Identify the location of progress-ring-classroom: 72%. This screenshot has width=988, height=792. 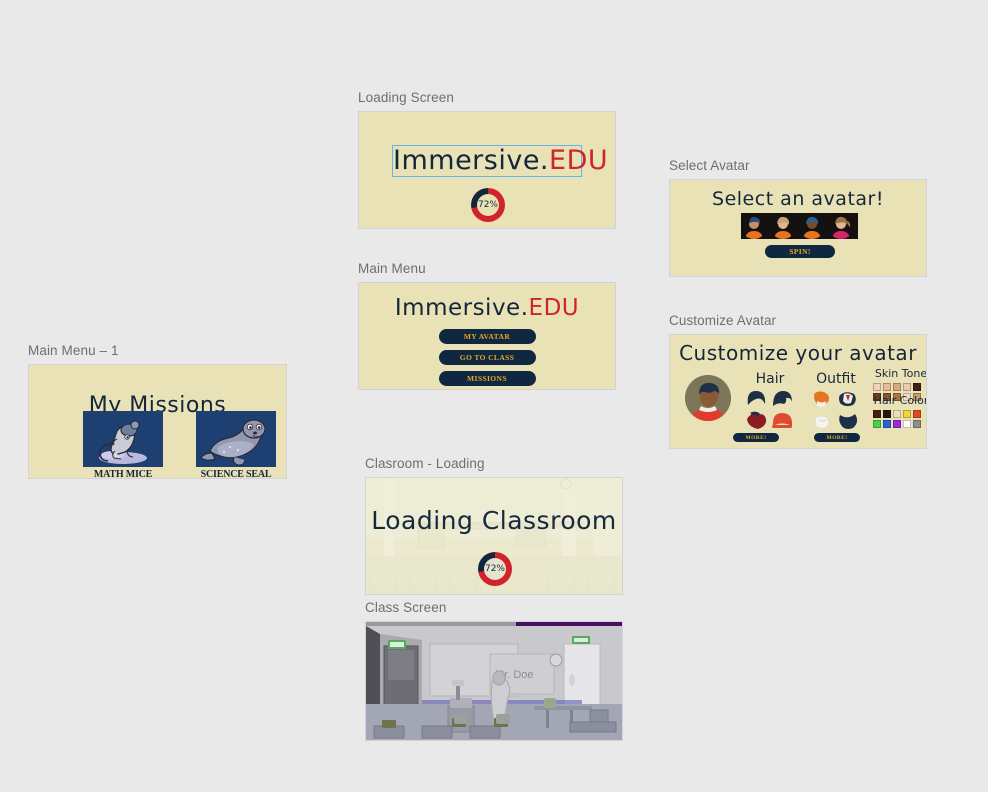
(495, 569).